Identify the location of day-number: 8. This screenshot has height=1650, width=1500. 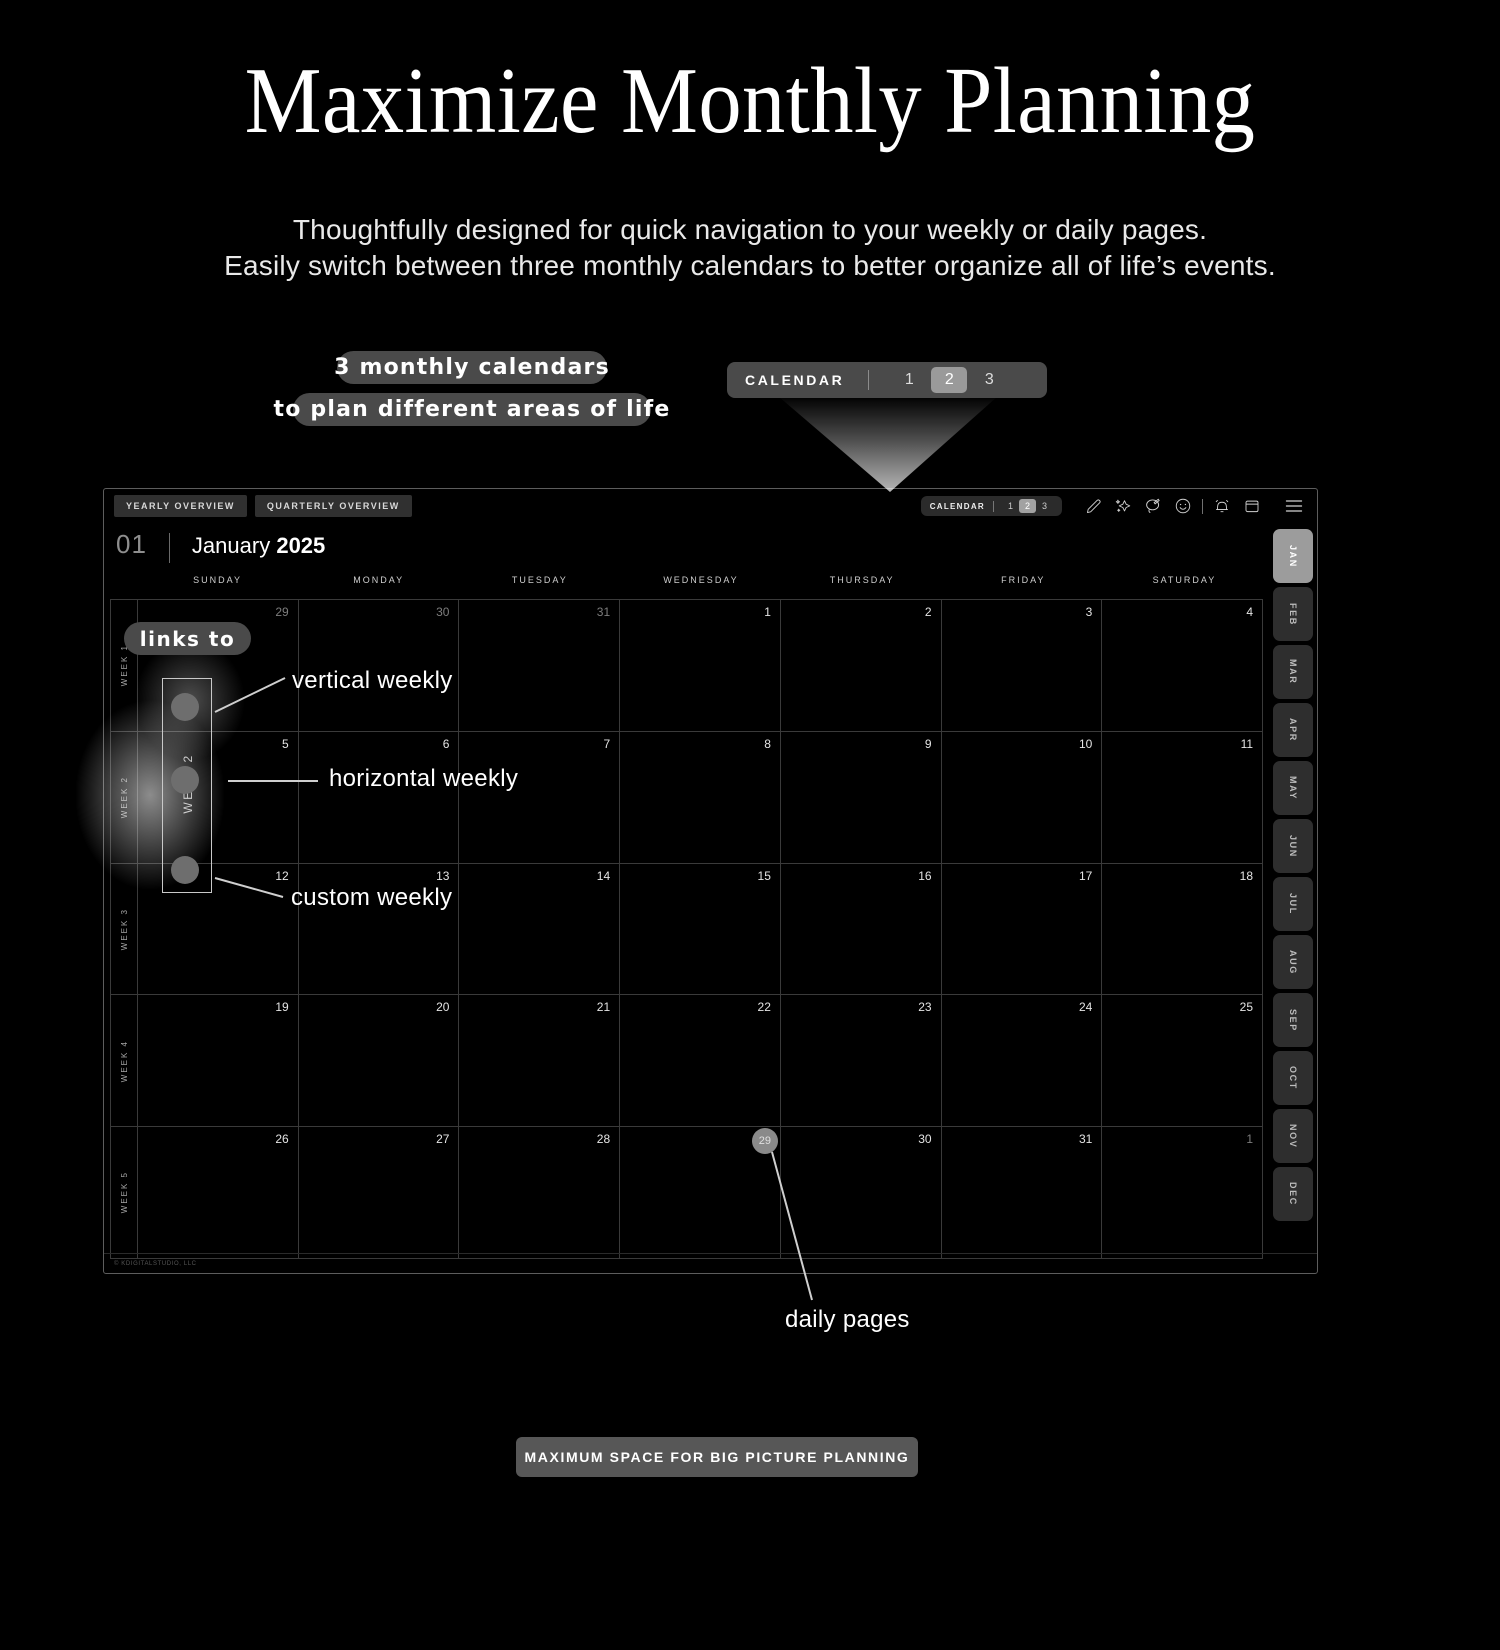
(767, 744).